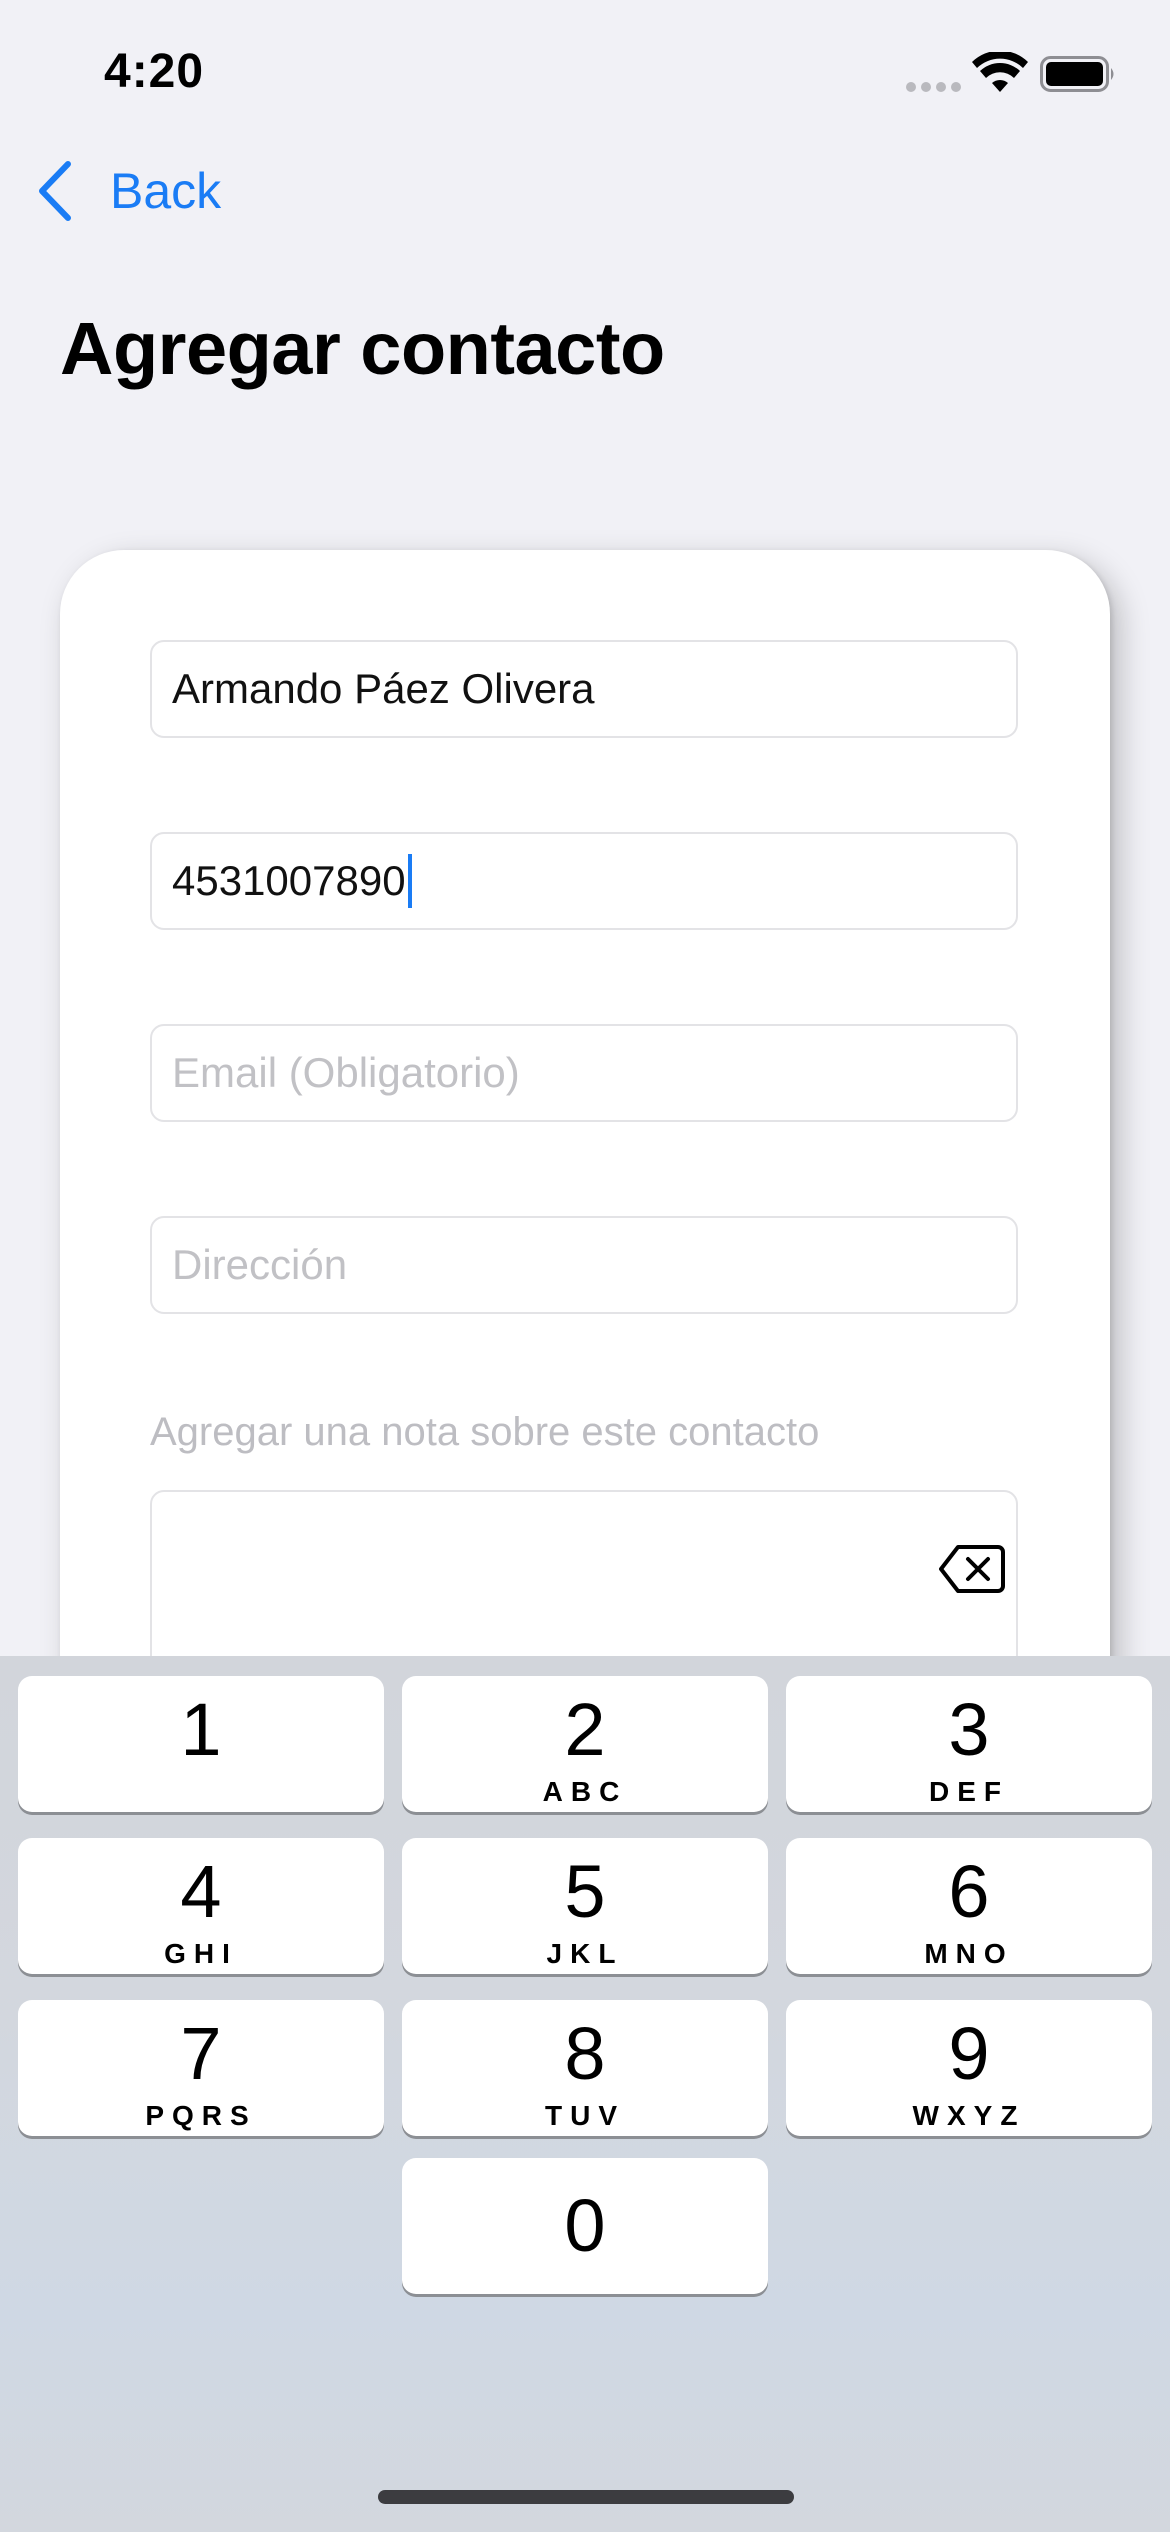  Describe the element at coordinates (585, 1891) in the screenshot. I see `key-digit: 5` at that location.